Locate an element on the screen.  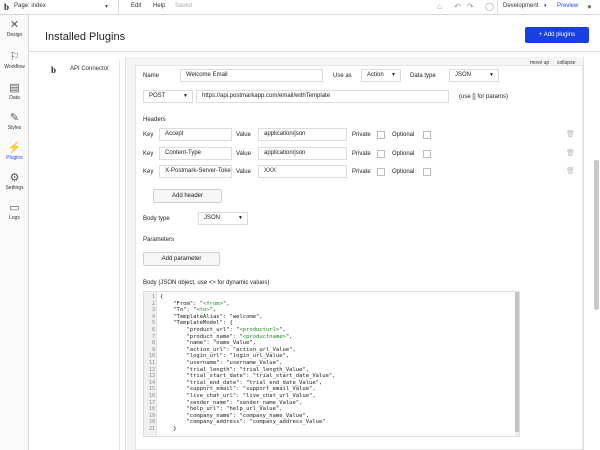
settings-icon: ⚙ is located at coordinates (14, 178).